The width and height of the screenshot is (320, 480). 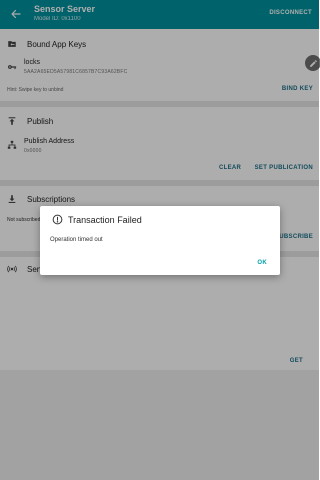 I want to click on dialog-message: Operation timed out, so click(x=76, y=240).